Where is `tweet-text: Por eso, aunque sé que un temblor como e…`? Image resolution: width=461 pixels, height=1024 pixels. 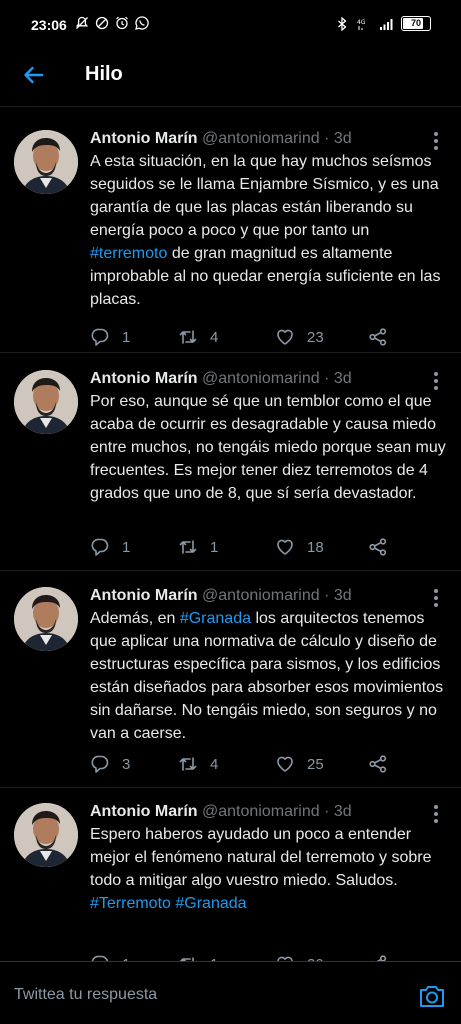 tweet-text: Por eso, aunque sé que un temblor como e… is located at coordinates (268, 447).